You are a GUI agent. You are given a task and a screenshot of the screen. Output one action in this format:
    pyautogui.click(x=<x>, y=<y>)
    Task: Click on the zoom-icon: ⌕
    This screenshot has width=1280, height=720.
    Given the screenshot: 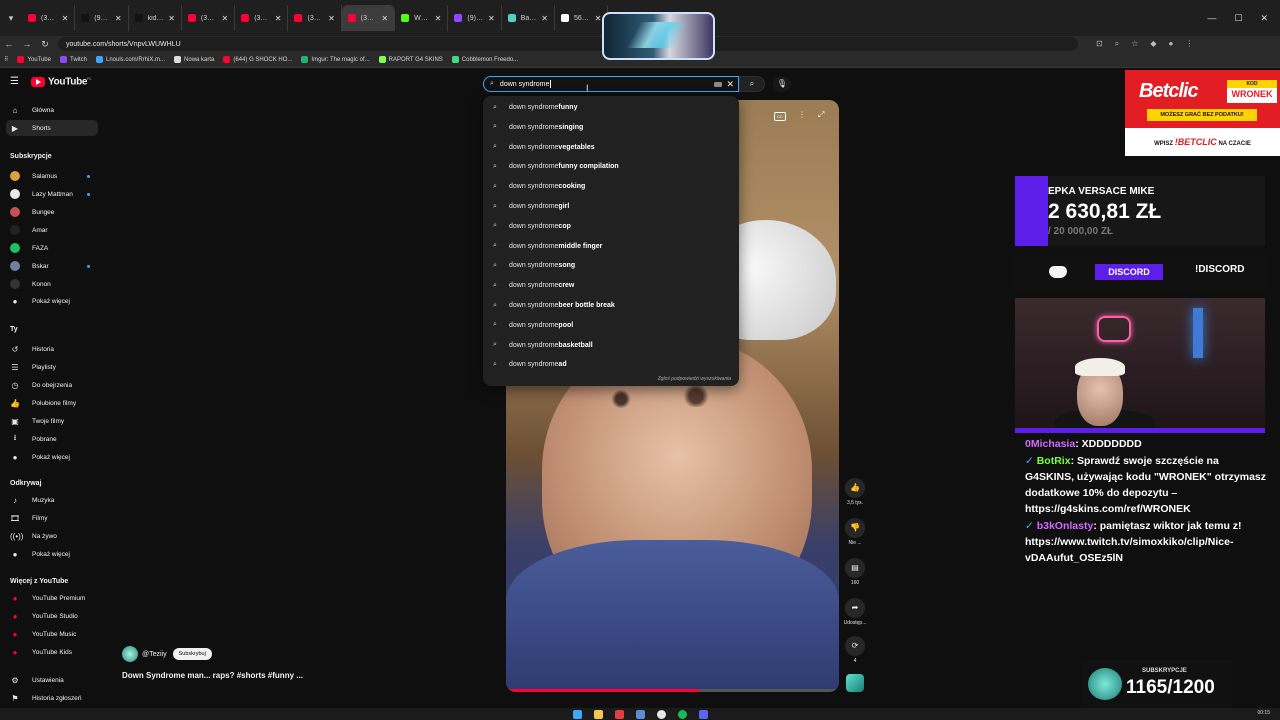 What is the action you would take?
    pyautogui.click(x=1117, y=44)
    